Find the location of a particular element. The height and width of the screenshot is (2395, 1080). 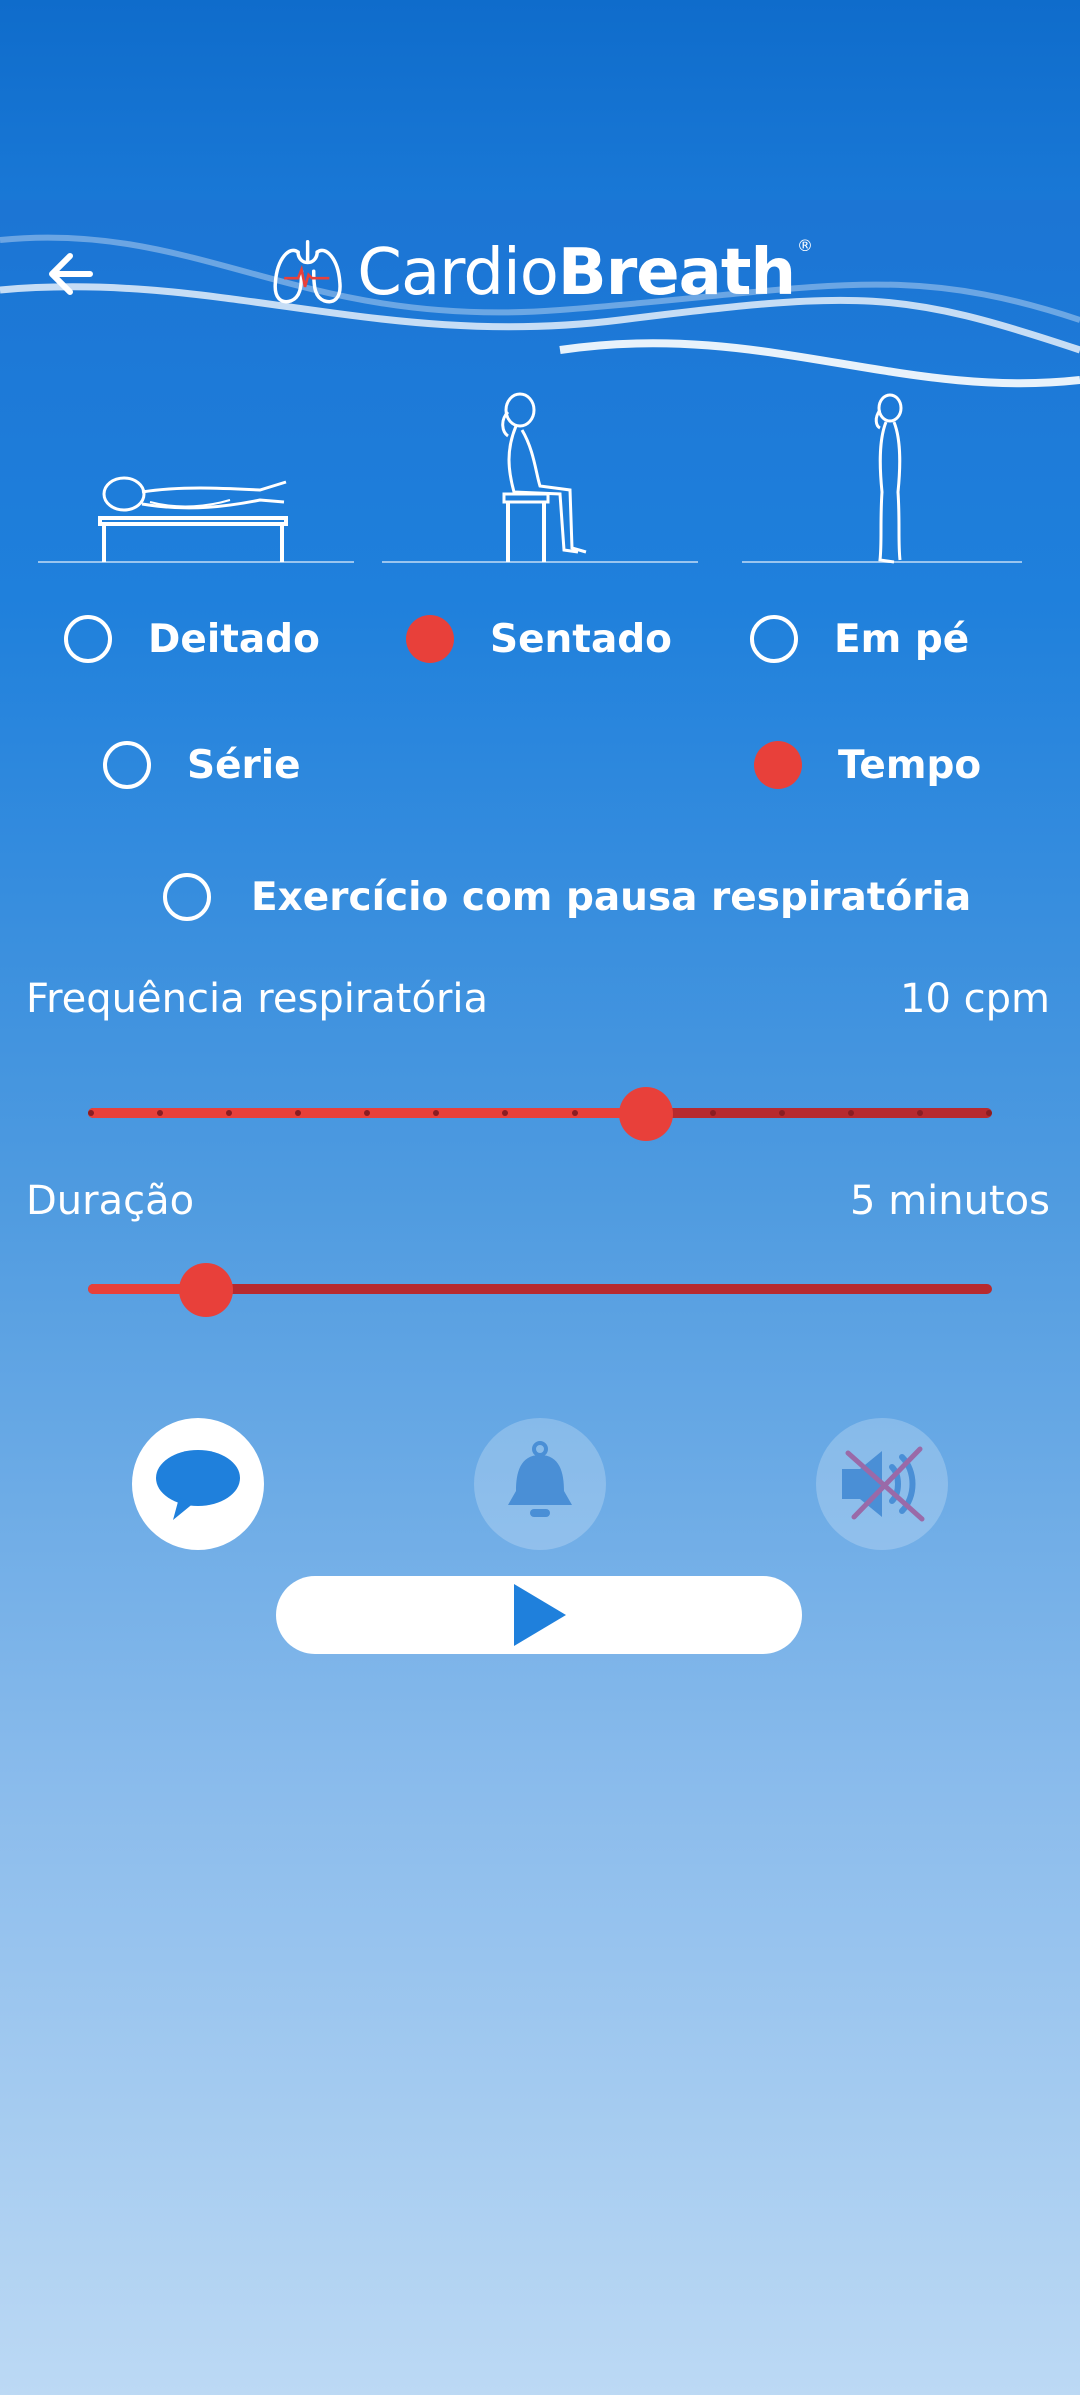

registered-mark: ® is located at coordinates (805, 245).